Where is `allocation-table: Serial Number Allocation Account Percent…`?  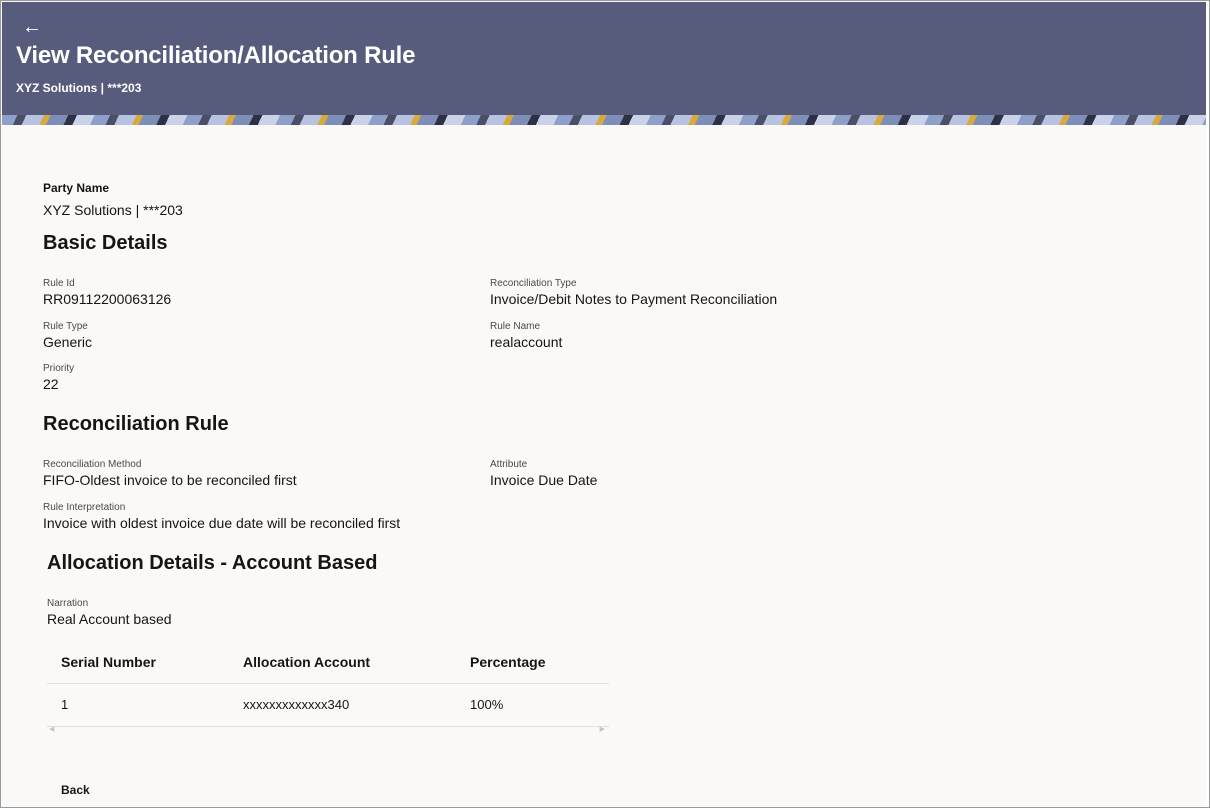
allocation-table: Serial Number Allocation Account Percent… is located at coordinates (328, 684).